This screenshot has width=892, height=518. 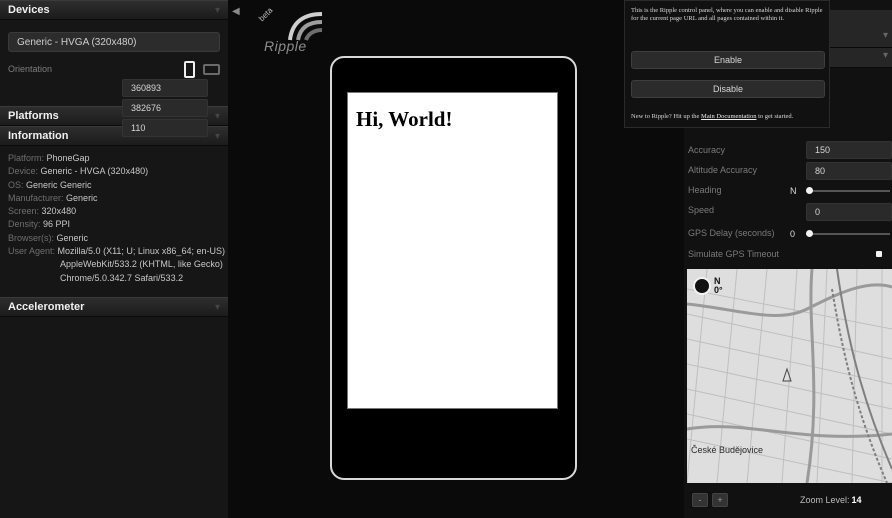 What do you see at coordinates (114, 10) in the screenshot?
I see `devices-section-header: Devices ▾` at bounding box center [114, 10].